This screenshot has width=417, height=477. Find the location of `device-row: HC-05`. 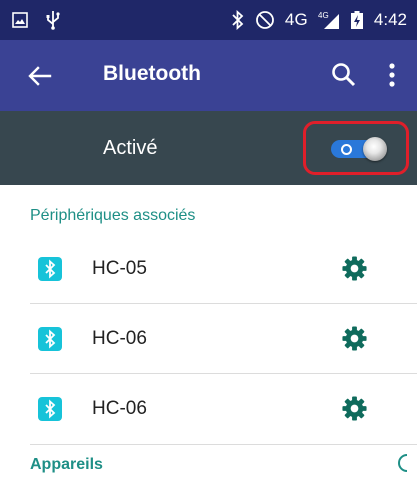

device-row: HC-05 is located at coordinates (208, 269).